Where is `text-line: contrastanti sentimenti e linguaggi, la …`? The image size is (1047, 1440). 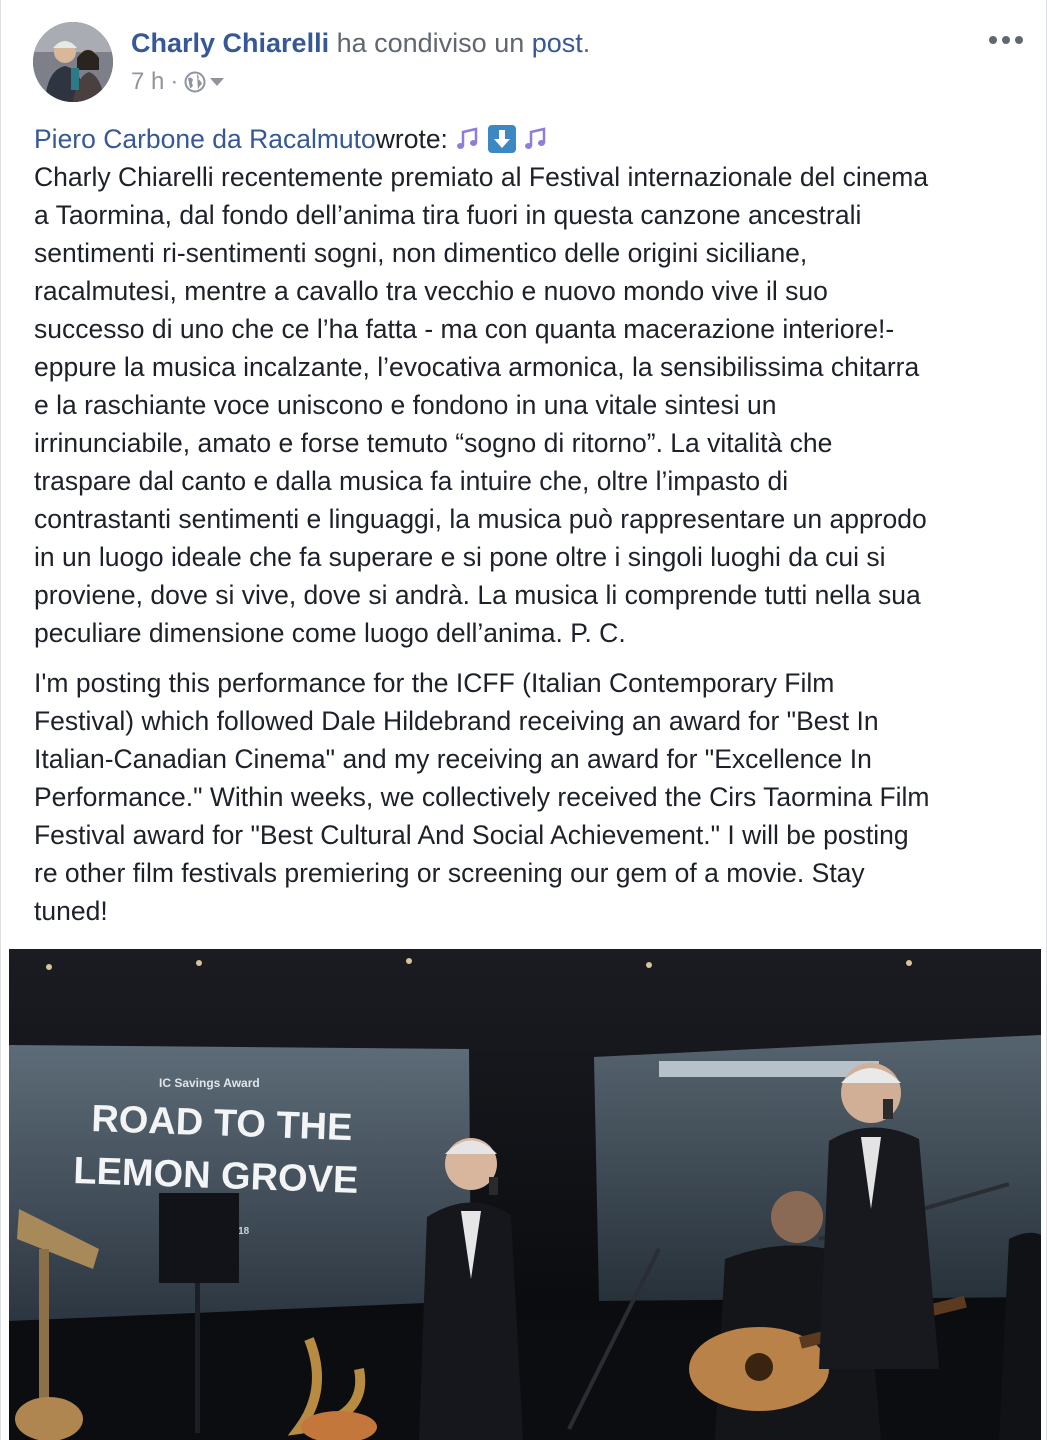
text-line: contrastanti sentimenti e linguaggi, la … is located at coordinates (480, 519).